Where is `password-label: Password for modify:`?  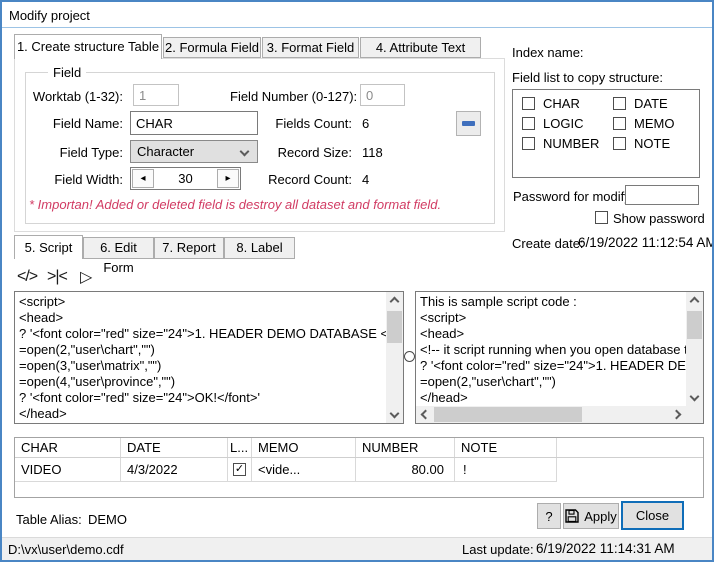
password-label: Password for modify: is located at coordinates (574, 196).